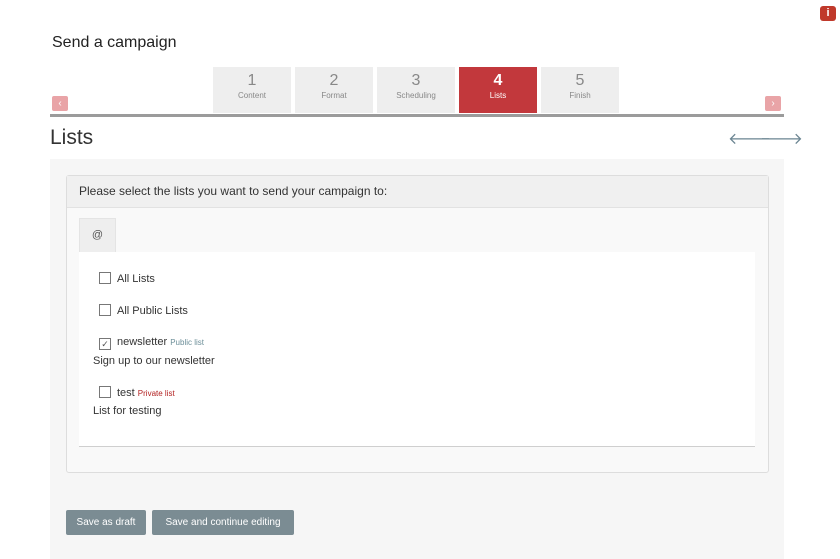 The height and width of the screenshot is (559, 840). I want to click on step-label: Format, so click(334, 95).